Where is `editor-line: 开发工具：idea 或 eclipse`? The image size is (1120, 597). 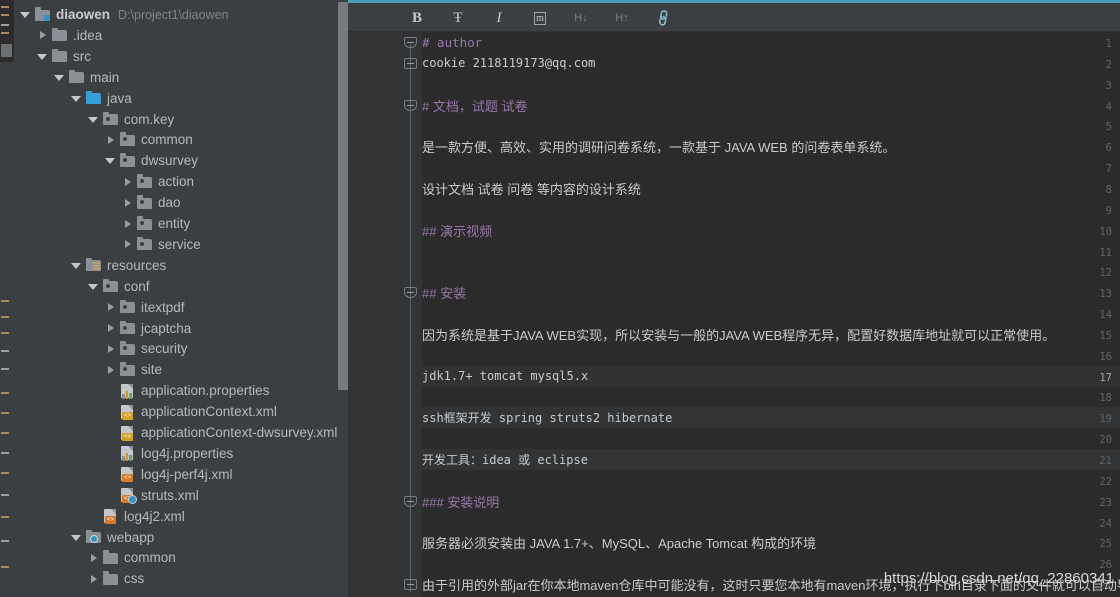 editor-line: 开发工具：idea 或 eclipse is located at coordinates (771, 459).